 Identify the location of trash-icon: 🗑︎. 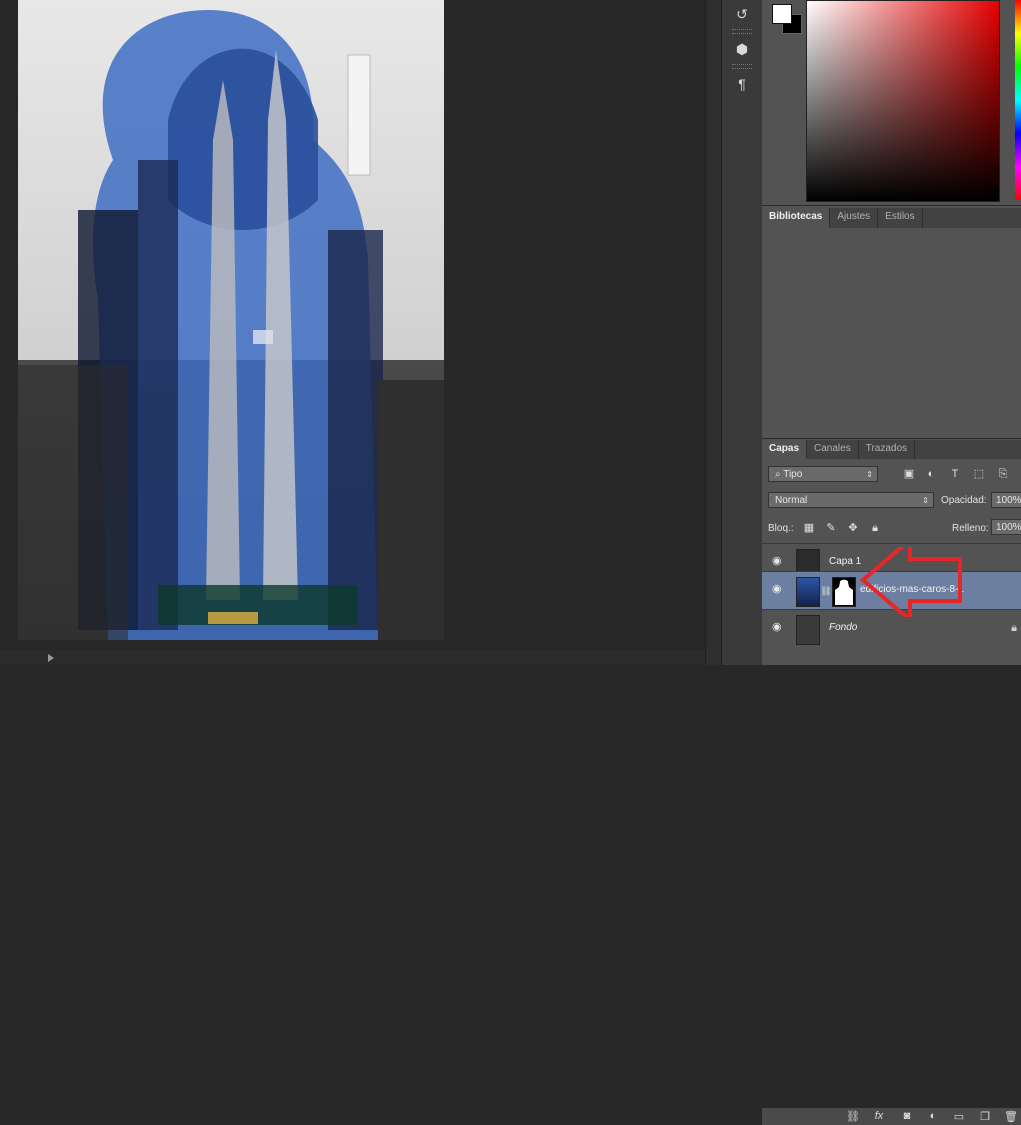
(1011, 1116).